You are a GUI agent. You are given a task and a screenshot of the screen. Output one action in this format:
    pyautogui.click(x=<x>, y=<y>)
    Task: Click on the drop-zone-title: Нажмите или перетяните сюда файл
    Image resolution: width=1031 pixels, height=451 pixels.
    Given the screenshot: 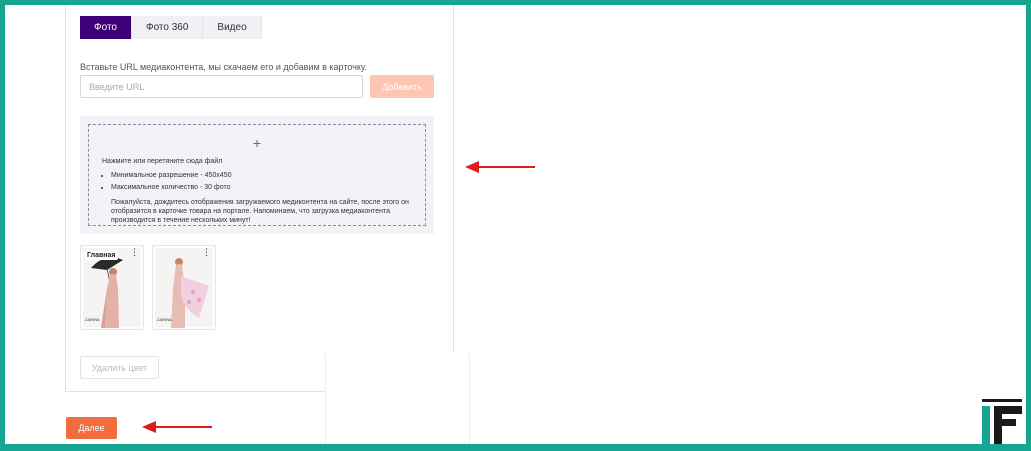 What is the action you would take?
    pyautogui.click(x=162, y=161)
    